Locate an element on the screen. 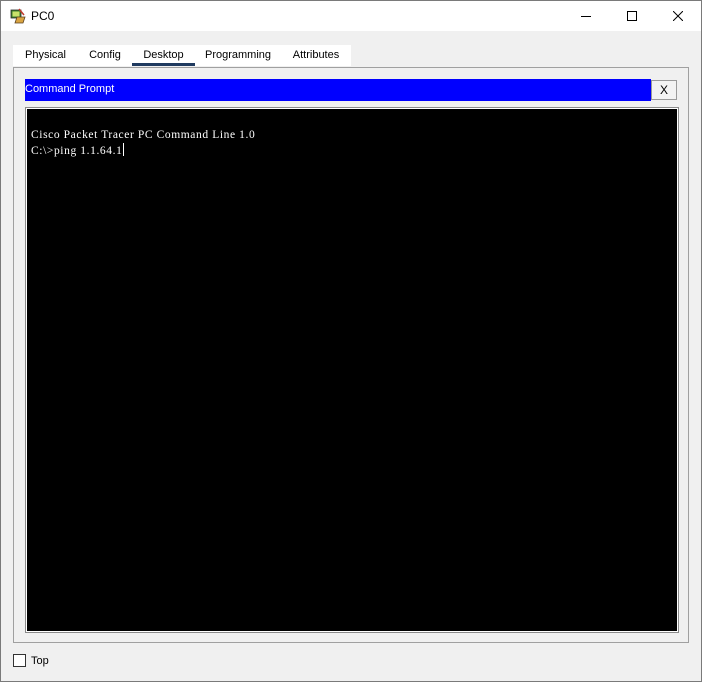 This screenshot has height=682, width=702. maximize-icon is located at coordinates (632, 16).